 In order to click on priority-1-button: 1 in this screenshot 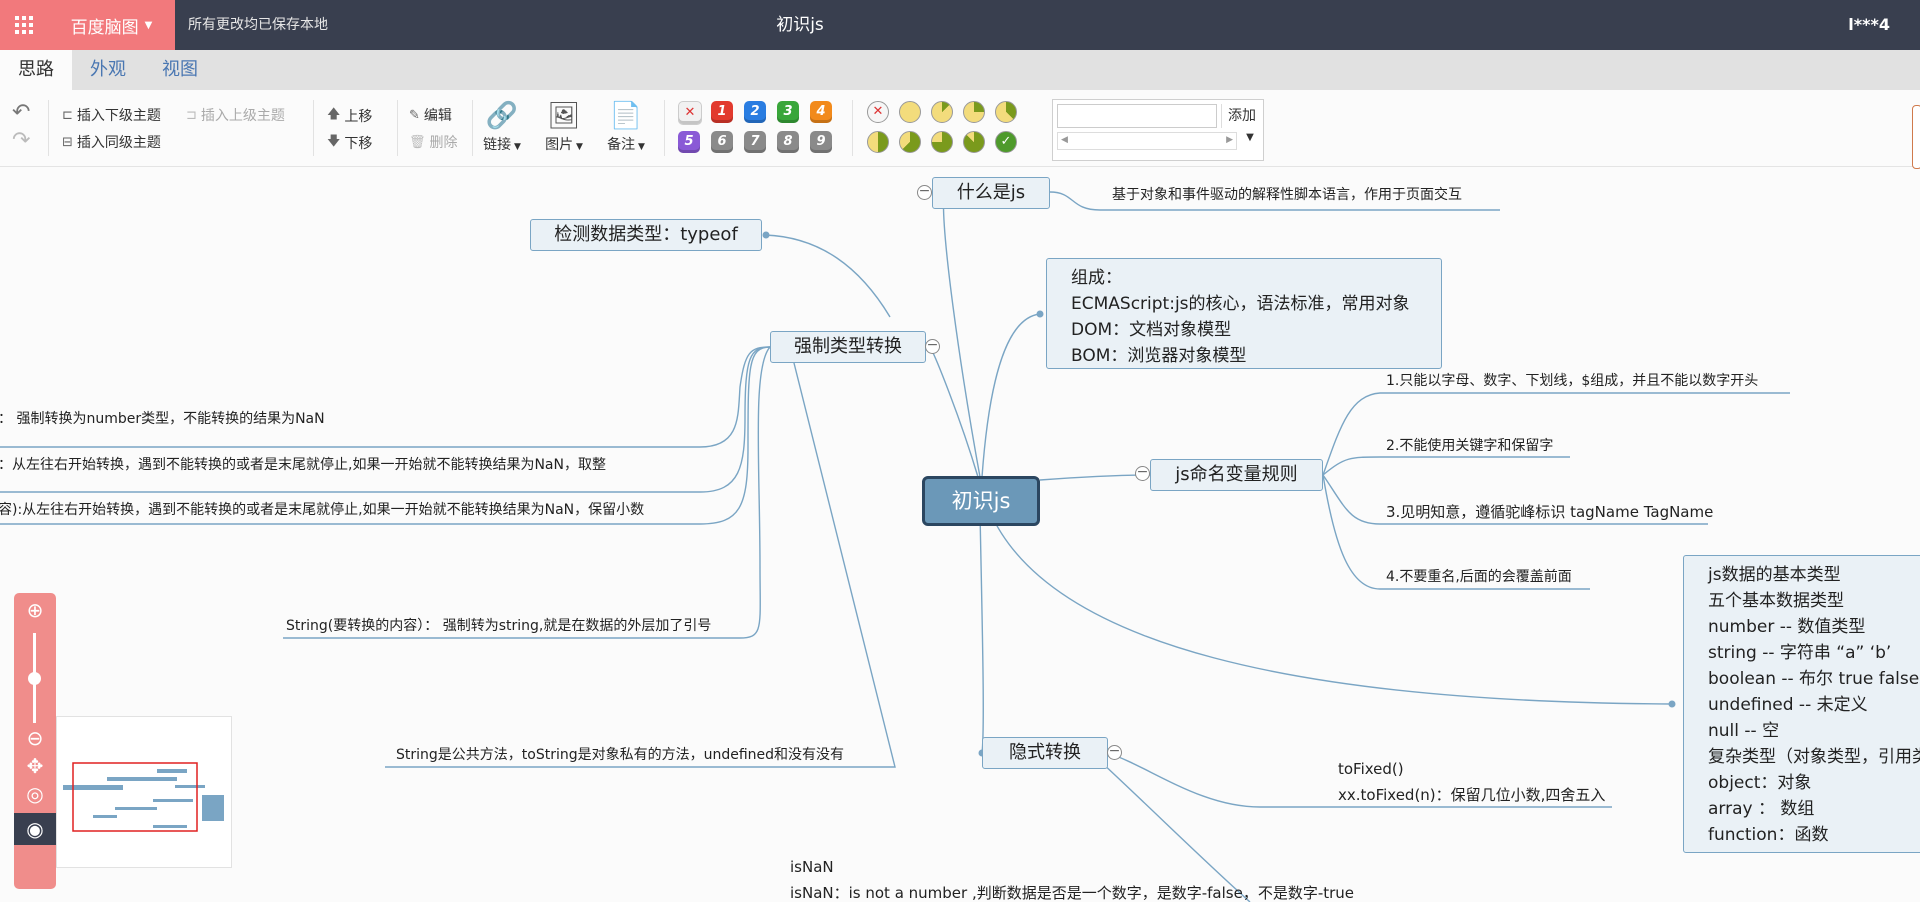, I will do `click(722, 112)`.